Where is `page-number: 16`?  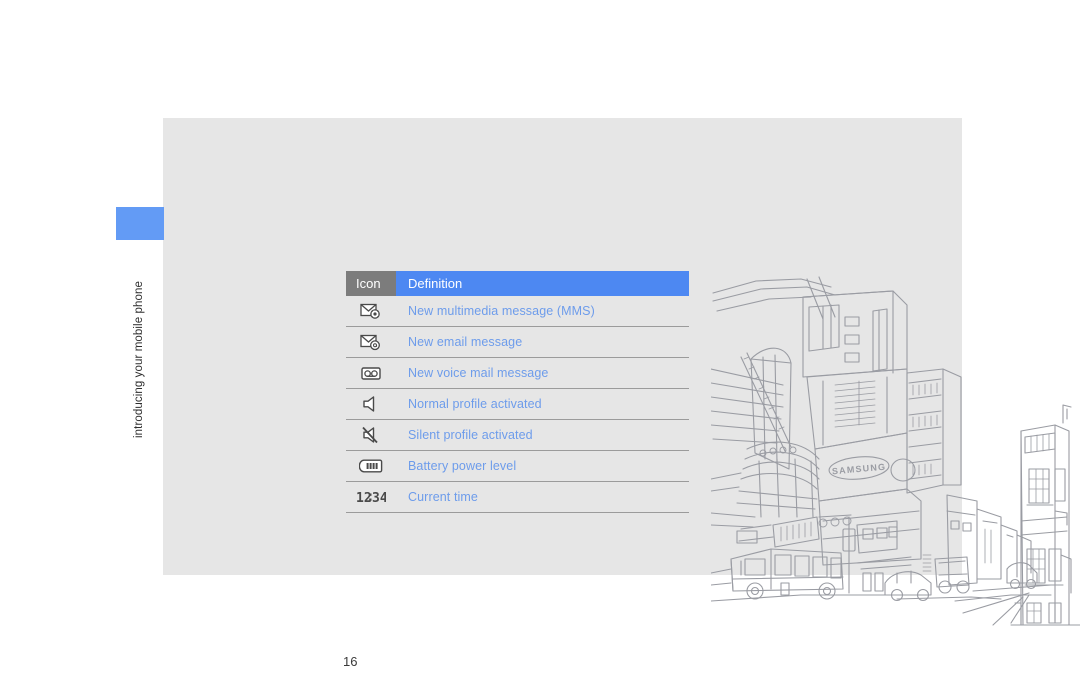 page-number: 16 is located at coordinates (350, 661).